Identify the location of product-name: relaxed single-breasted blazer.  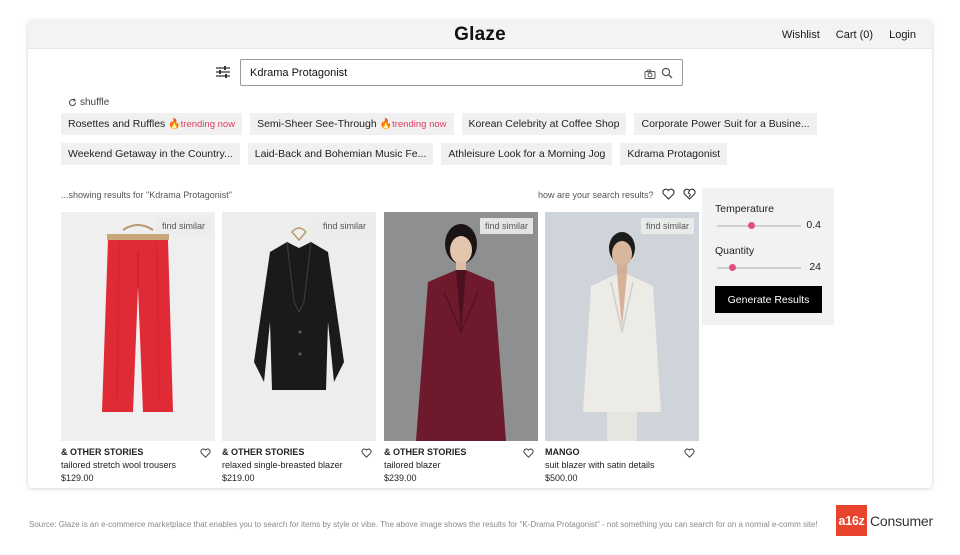
(299, 465).